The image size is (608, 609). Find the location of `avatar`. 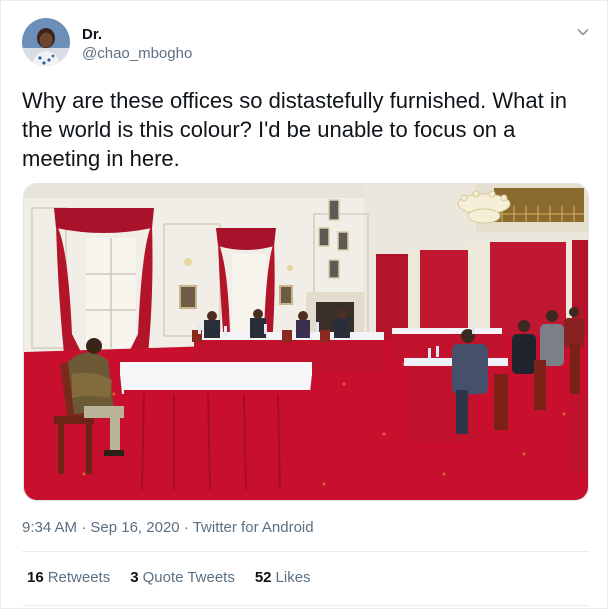

avatar is located at coordinates (46, 42).